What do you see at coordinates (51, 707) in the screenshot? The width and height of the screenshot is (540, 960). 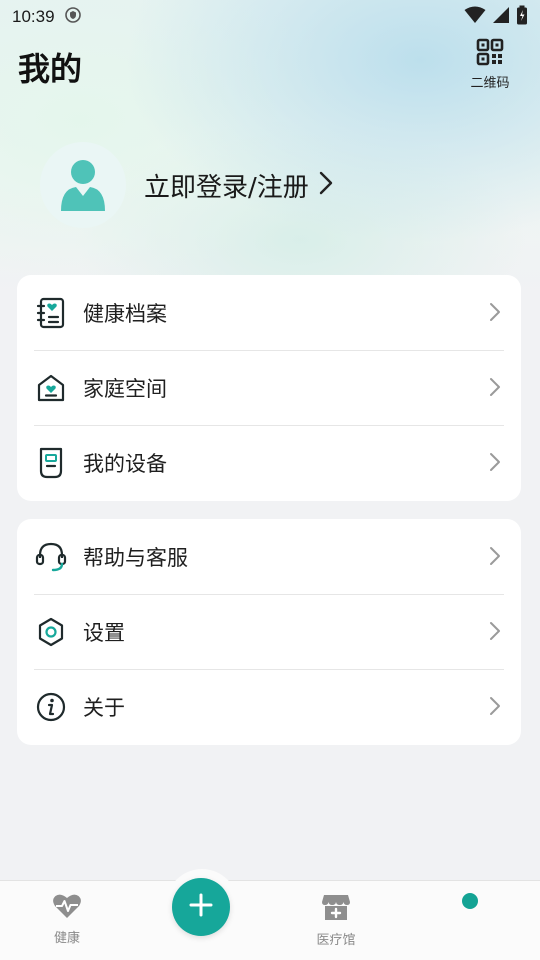 I see `info-icon` at bounding box center [51, 707].